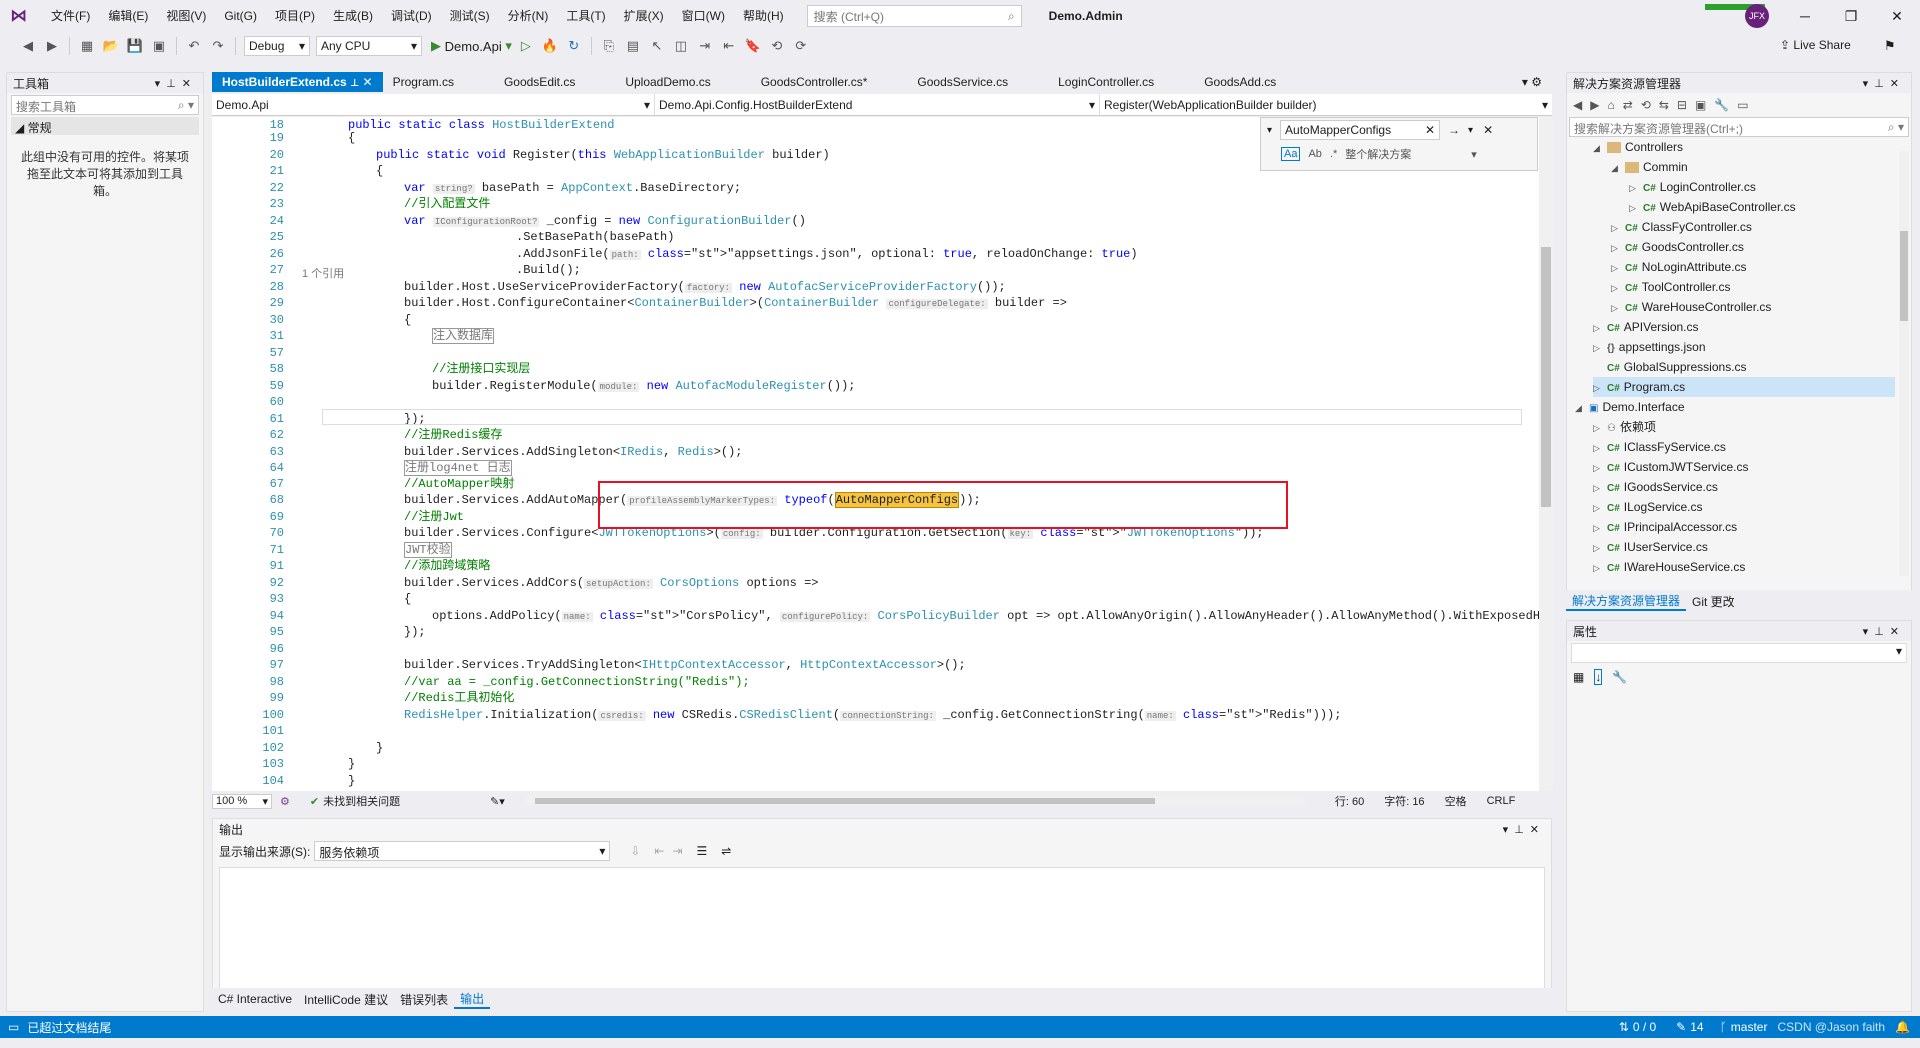 The image size is (1920, 1048). Describe the element at coordinates (186, 16) in the screenshot. I see `menu-view: 视图(V)` at that location.